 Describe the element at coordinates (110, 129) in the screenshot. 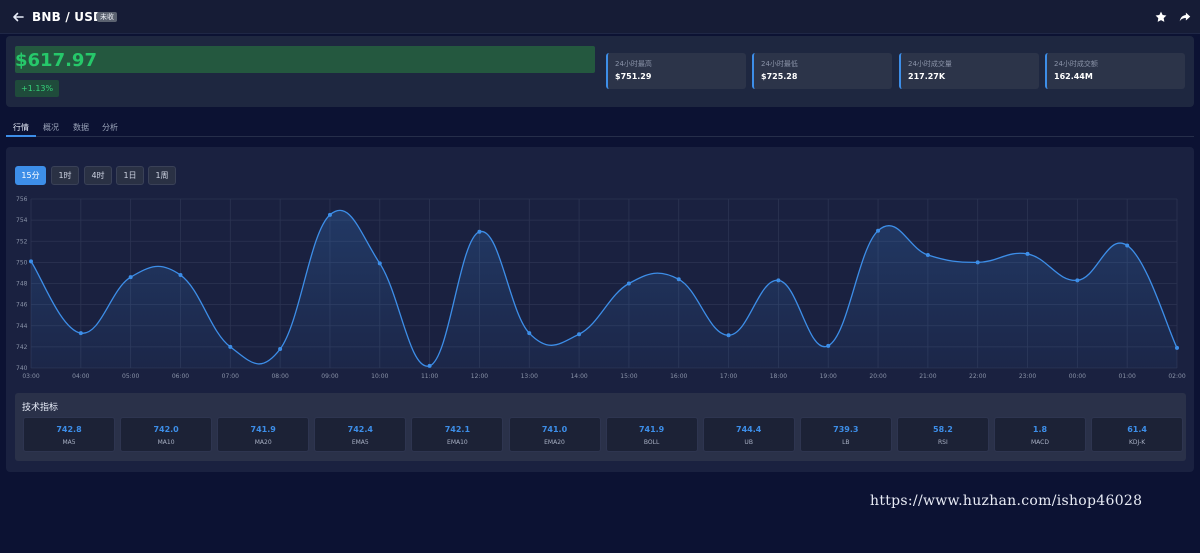

I see `tab-analysis: 分析` at that location.